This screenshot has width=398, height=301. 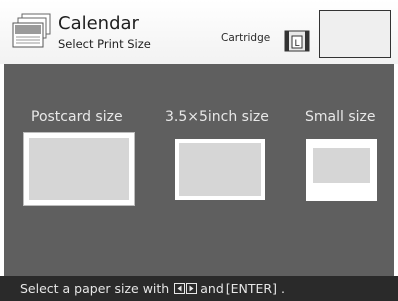 I want to click on 3-5x5-size-option, so click(x=220, y=169).